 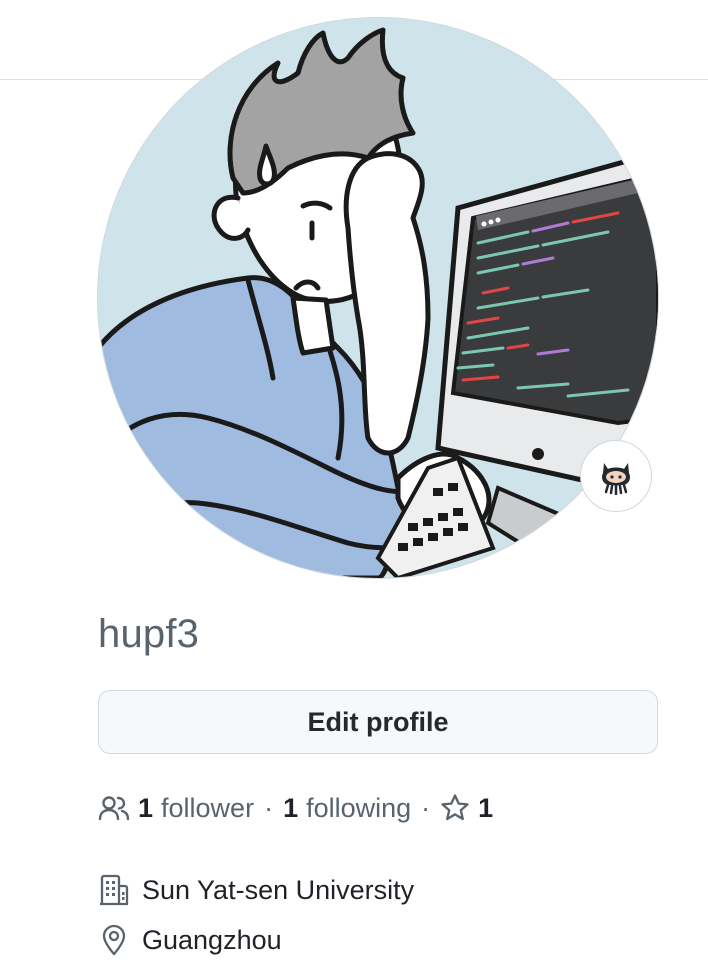 I want to click on followers-link: 1 follower, so click(x=176, y=808).